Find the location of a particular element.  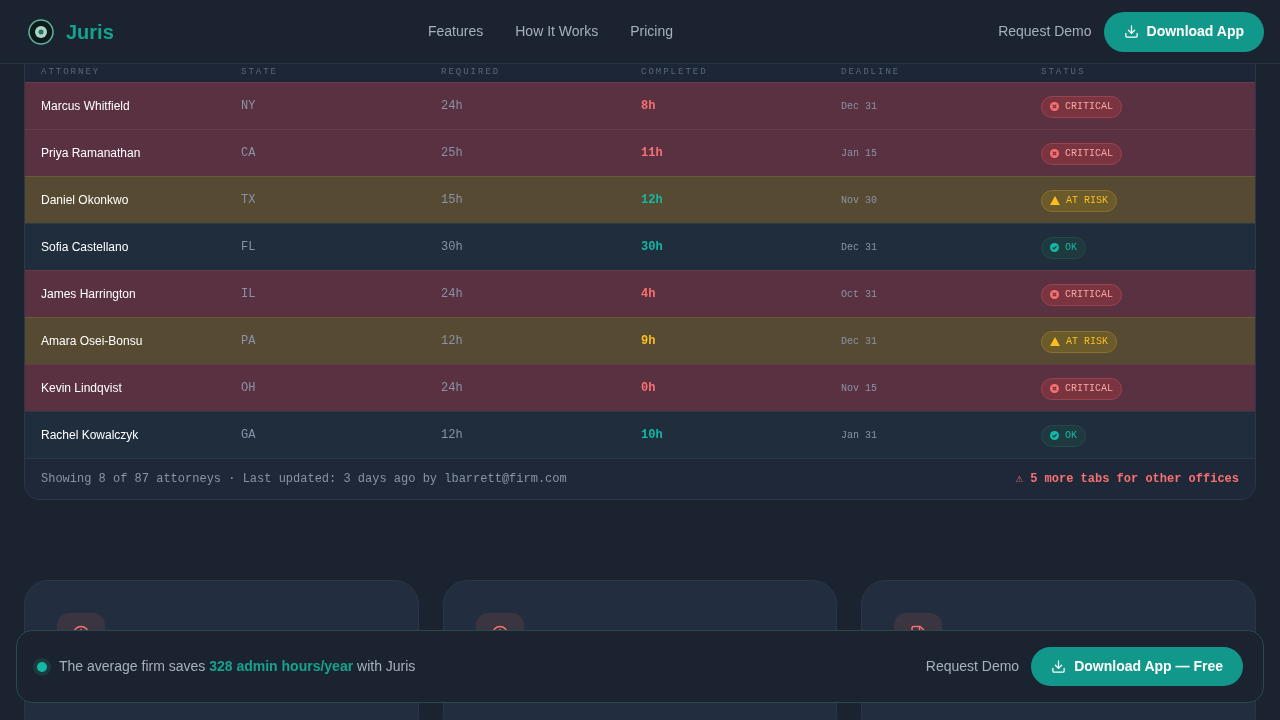

completed-hours: 10h is located at coordinates (652, 435).